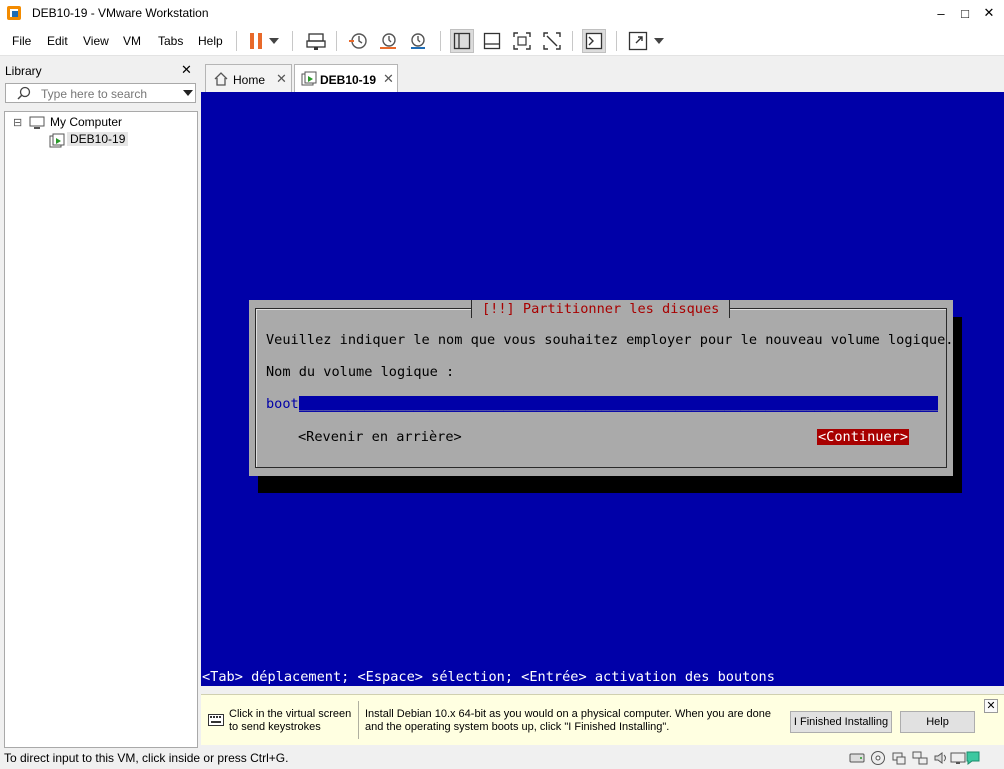 This screenshot has width=1004, height=769. Describe the element at coordinates (388, 79) in the screenshot. I see `tab-vm-close-button: ✕` at that location.